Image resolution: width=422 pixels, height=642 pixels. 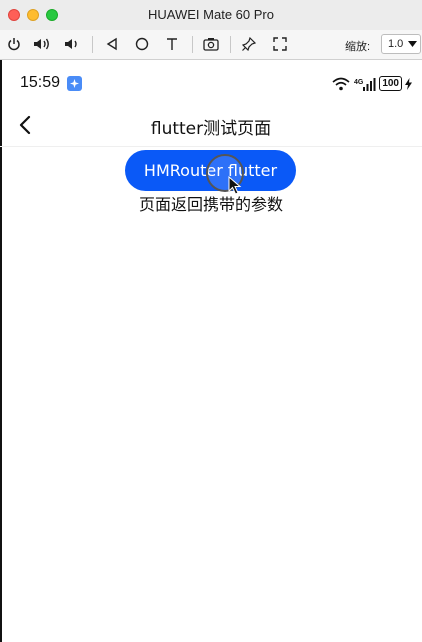 I want to click on status-time: 15:59, so click(x=40, y=82).